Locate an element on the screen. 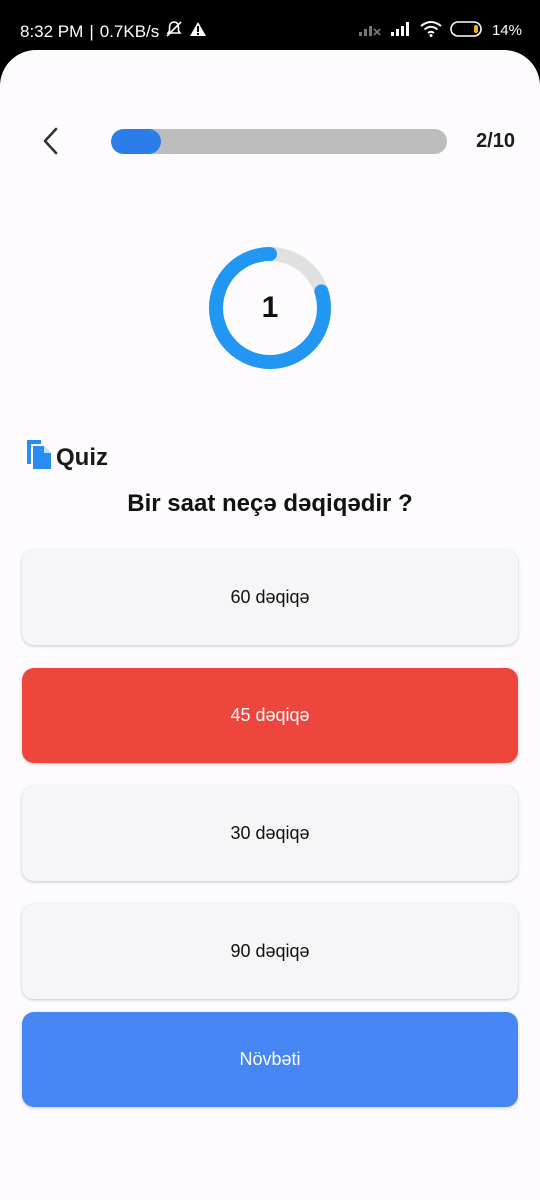  back-button is located at coordinates (50, 141).